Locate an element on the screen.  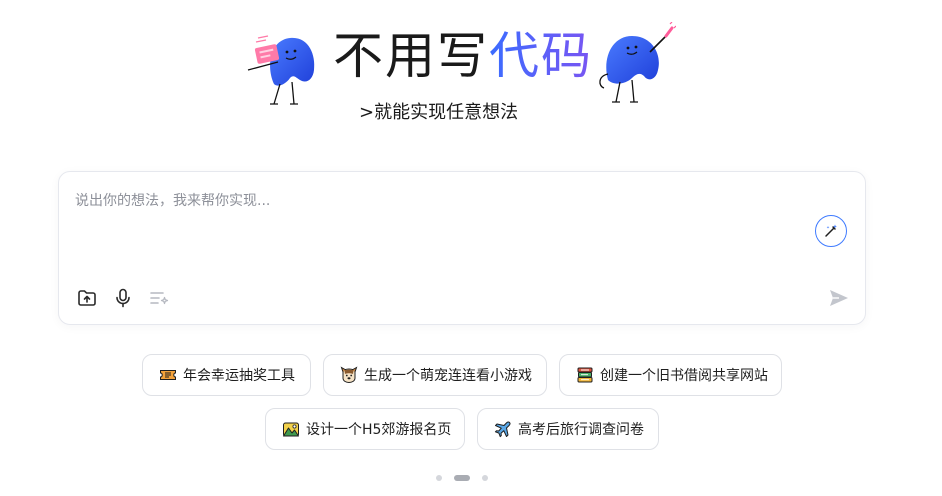
suggestion-chip: 设计一个H5郊游报名页 is located at coordinates (365, 429).